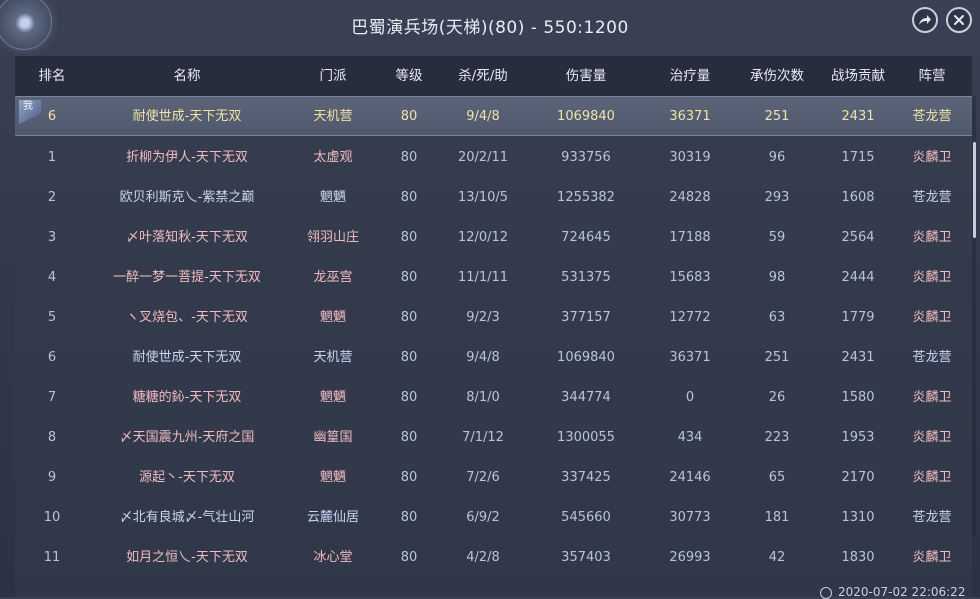 The width and height of the screenshot is (980, 599). What do you see at coordinates (858, 76) in the screenshot?
I see `header-contribution: 战场贡献` at bounding box center [858, 76].